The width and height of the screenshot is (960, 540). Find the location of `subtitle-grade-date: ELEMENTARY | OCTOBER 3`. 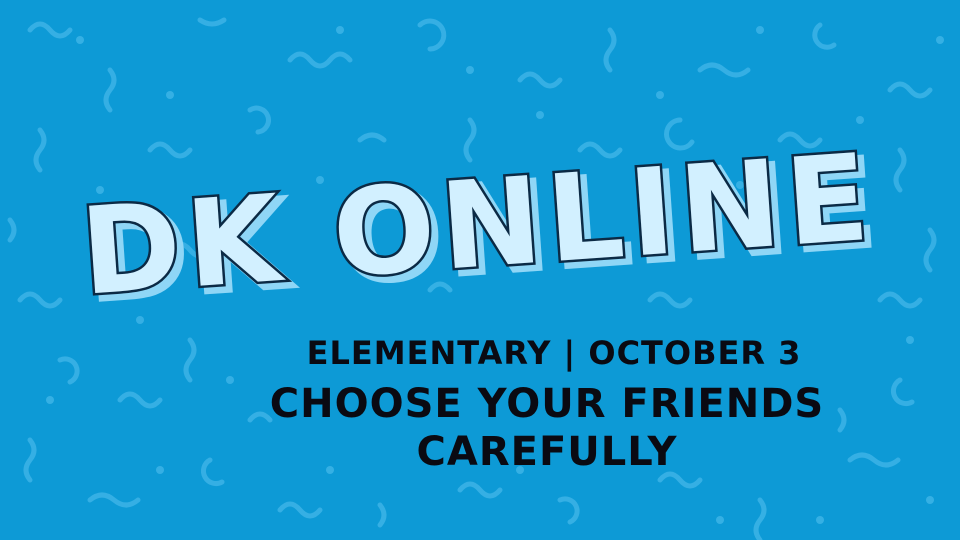

subtitle-grade-date: ELEMENTARY | OCTOBER 3 is located at coordinates (554, 353).